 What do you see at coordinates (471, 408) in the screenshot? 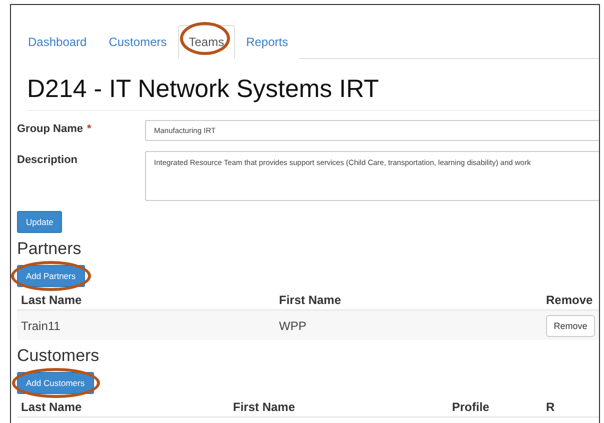
I see `column-header: Profile` at bounding box center [471, 408].